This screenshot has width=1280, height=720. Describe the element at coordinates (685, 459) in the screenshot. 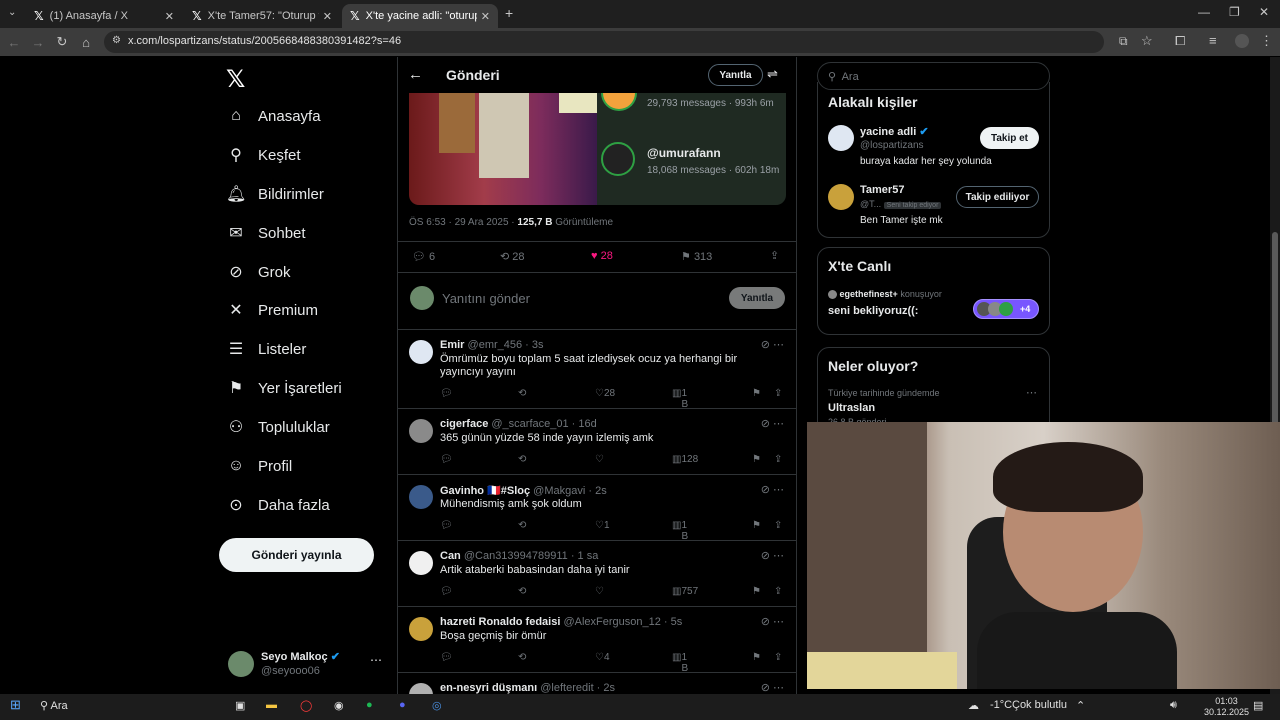

I see `views-action: ▥ 128` at that location.